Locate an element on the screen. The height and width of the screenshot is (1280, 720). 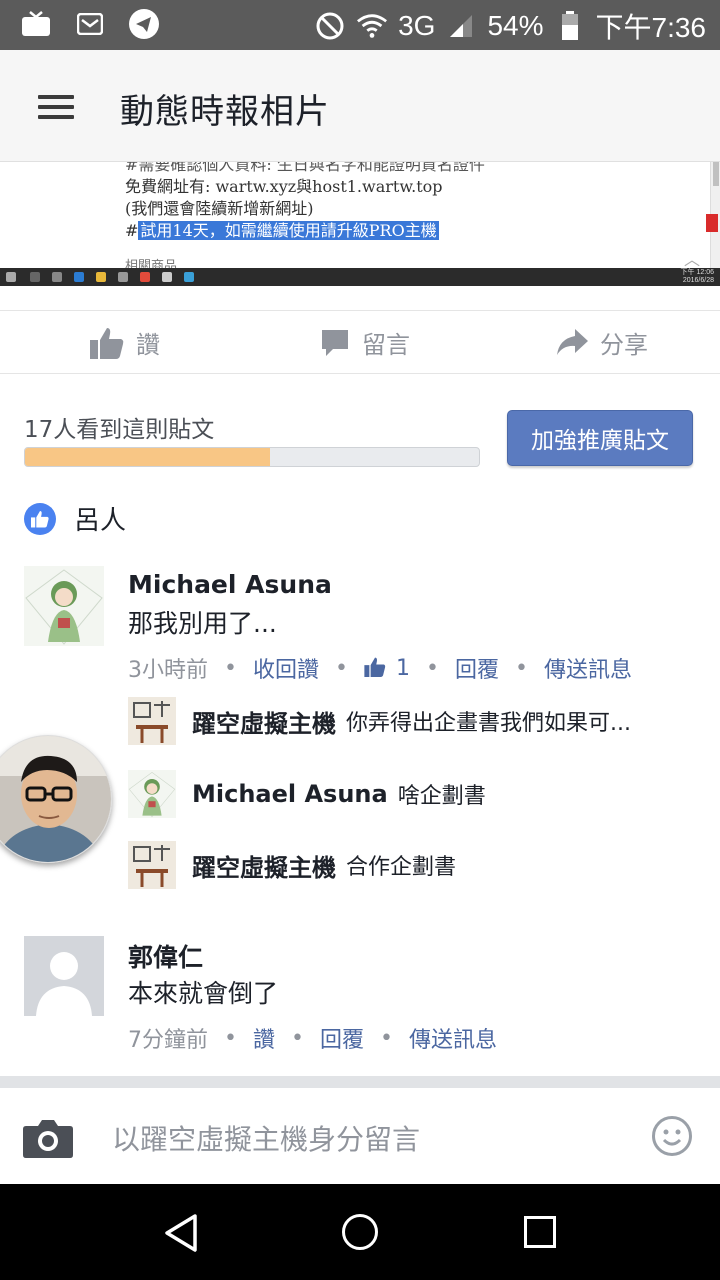
back-icon is located at coordinates (181, 1235).